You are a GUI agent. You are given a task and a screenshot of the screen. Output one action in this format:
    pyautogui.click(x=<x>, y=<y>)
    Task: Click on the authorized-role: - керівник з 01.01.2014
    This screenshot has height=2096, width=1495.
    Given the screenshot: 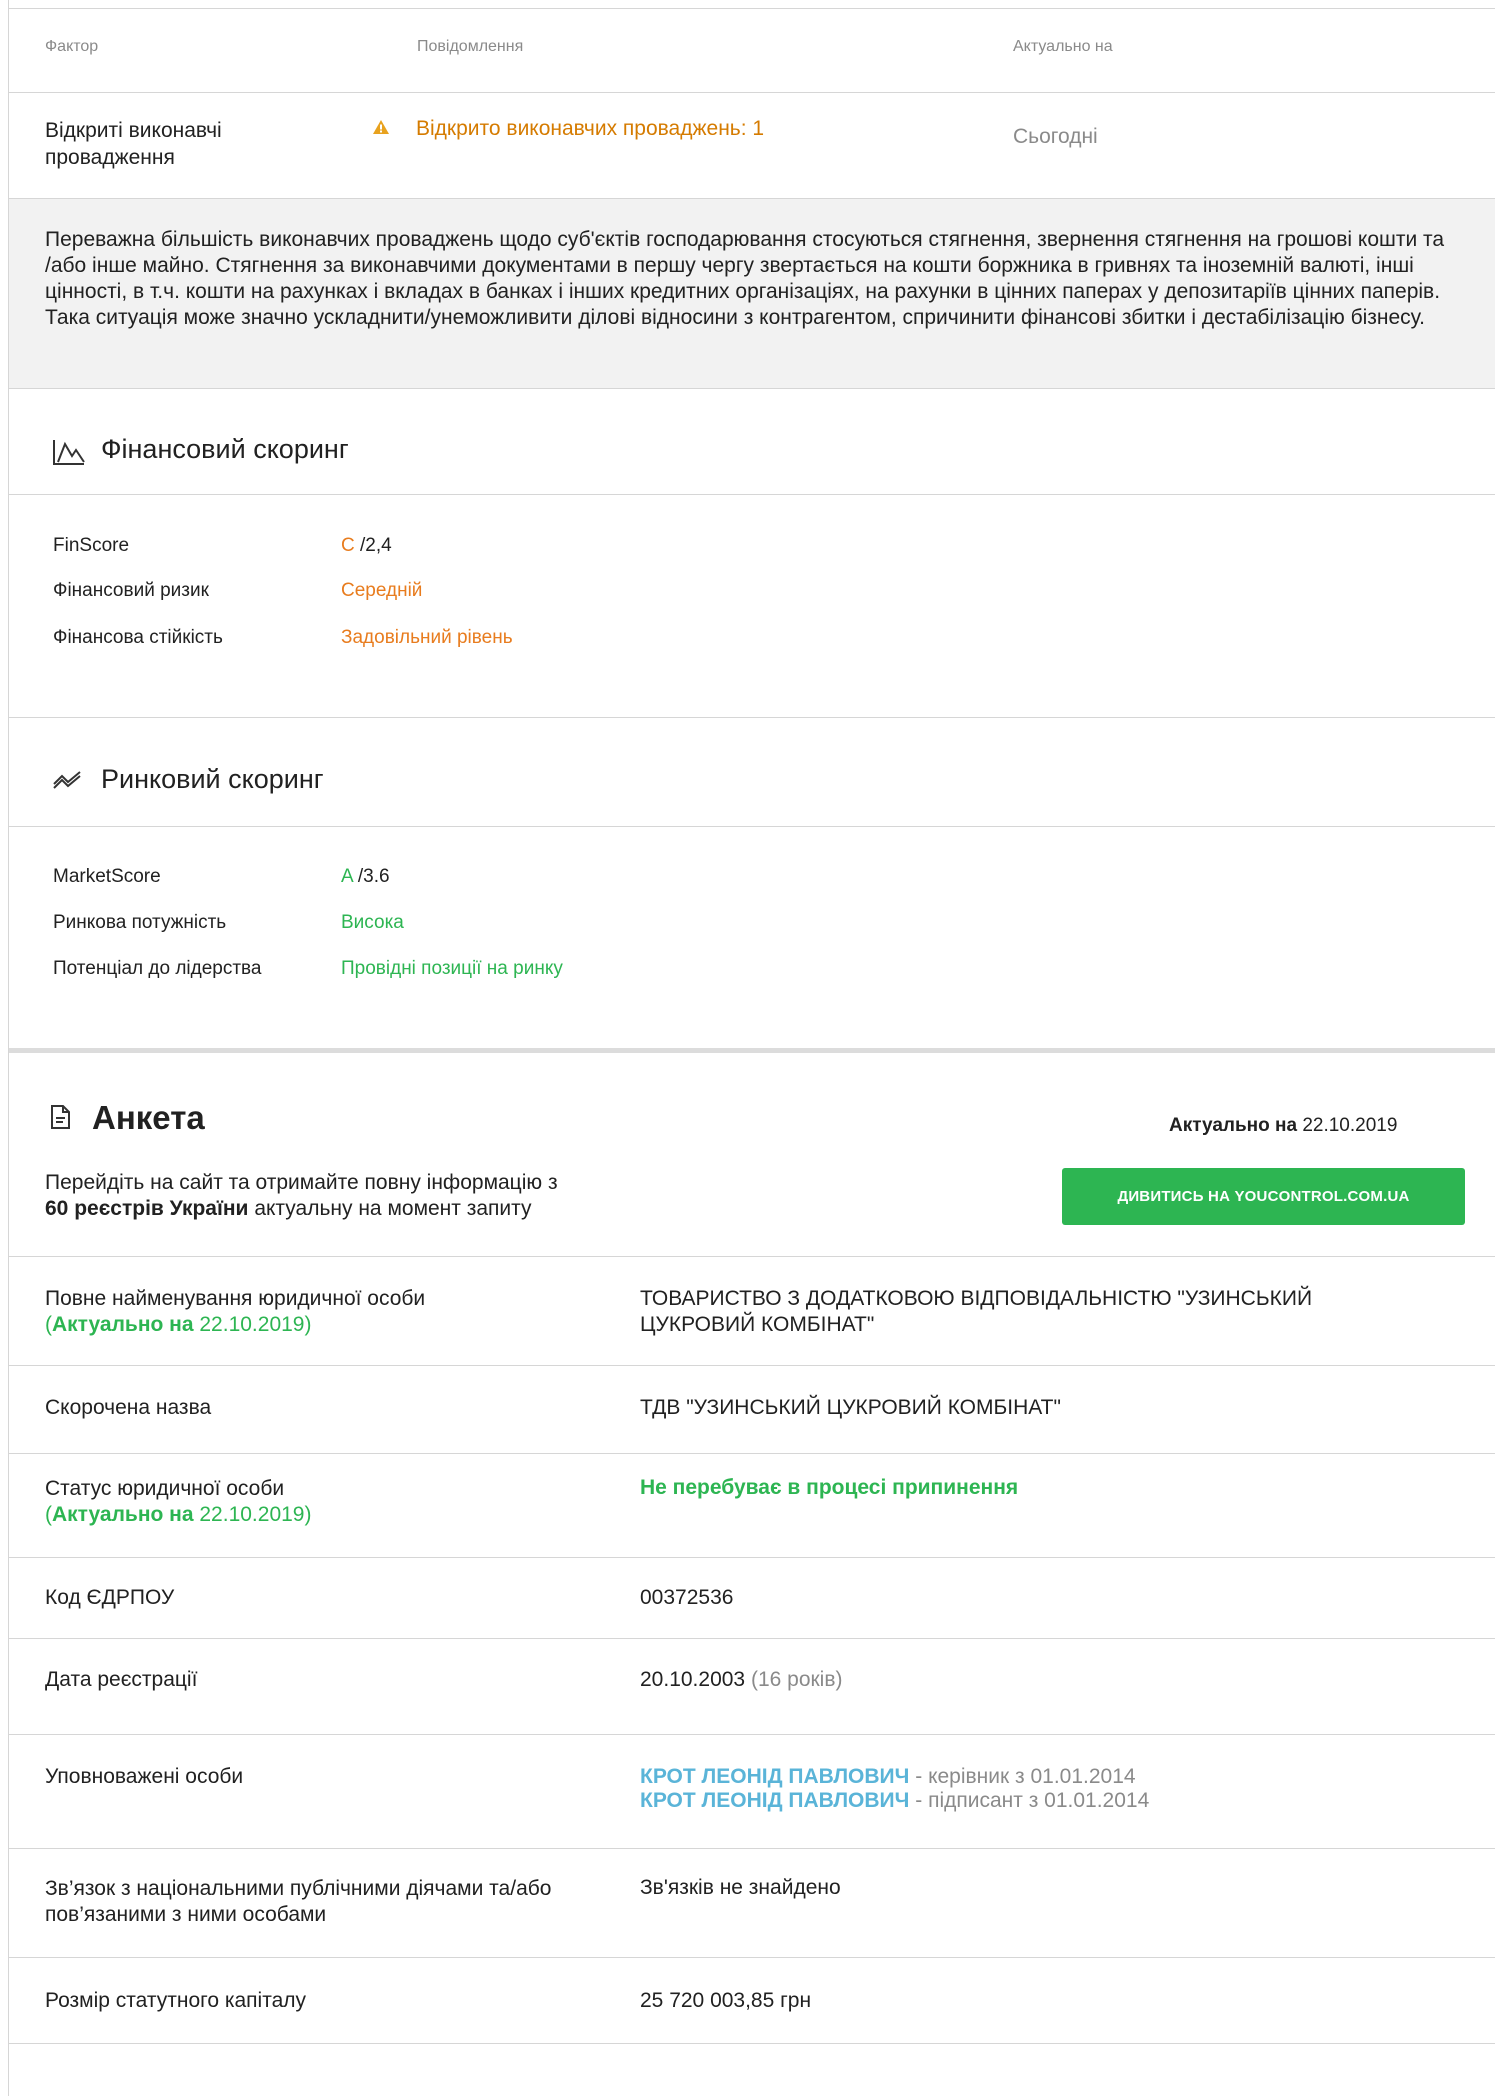 What is the action you would take?
    pyautogui.click(x=1022, y=1776)
    